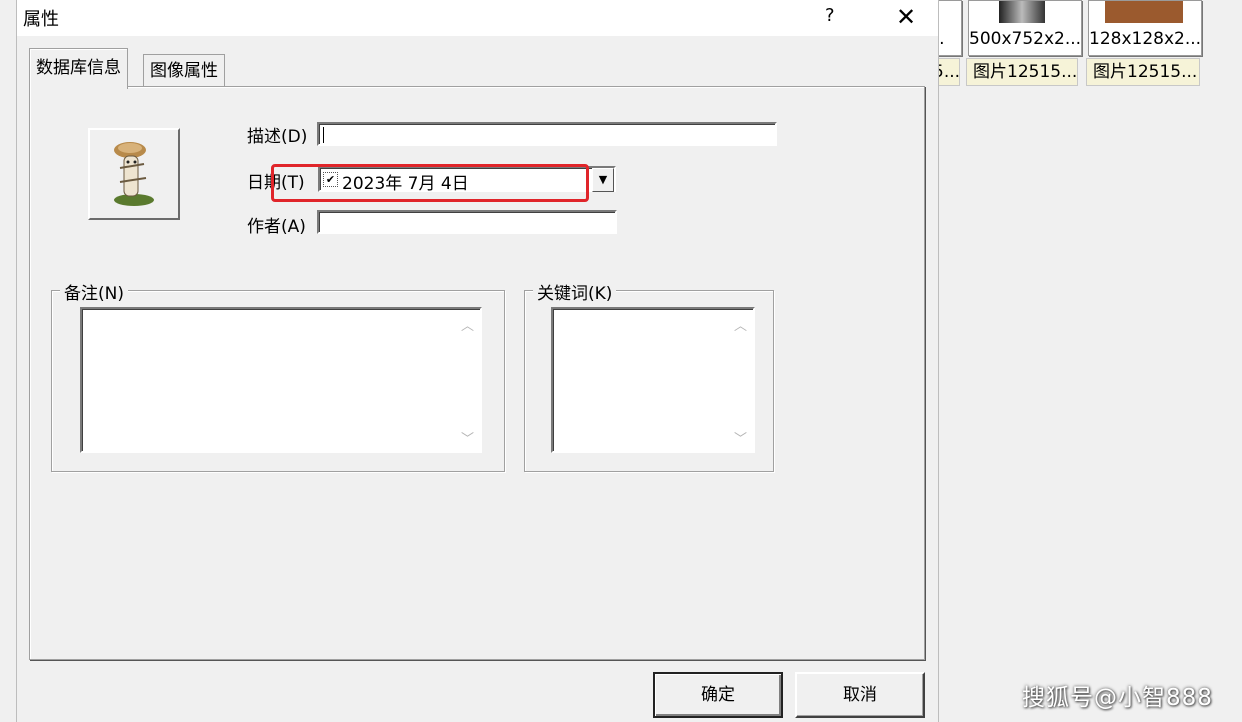 The image size is (1242, 722). I want to click on keywords-group: 关键词(K) ︿ ﹀, so click(649, 375).